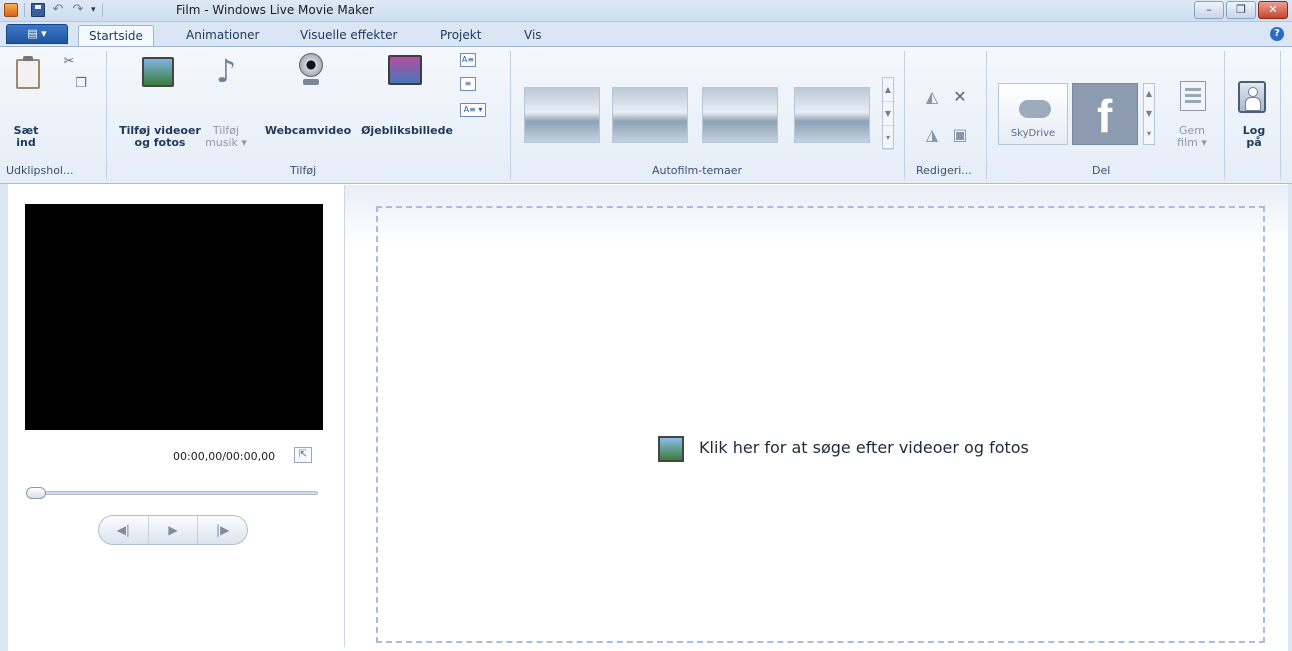  Describe the element at coordinates (1192, 142) in the screenshot. I see `save-movie-label-line2: film ▾` at that location.